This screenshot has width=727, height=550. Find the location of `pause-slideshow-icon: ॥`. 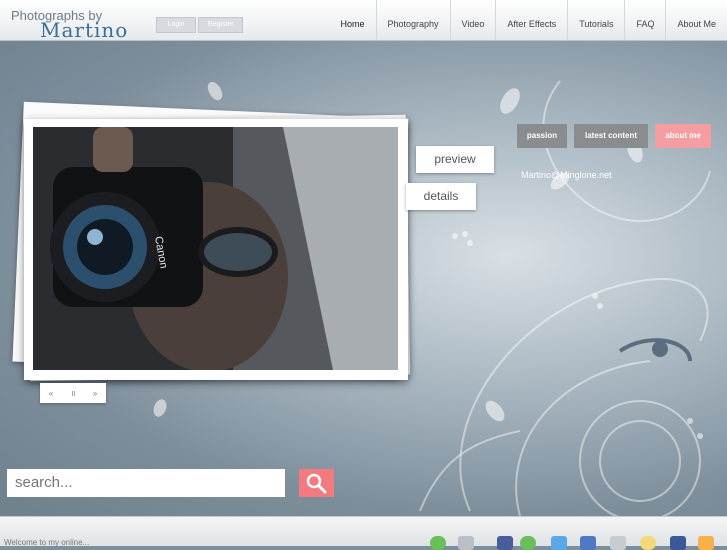

pause-slideshow-icon: ॥ is located at coordinates (73, 393).